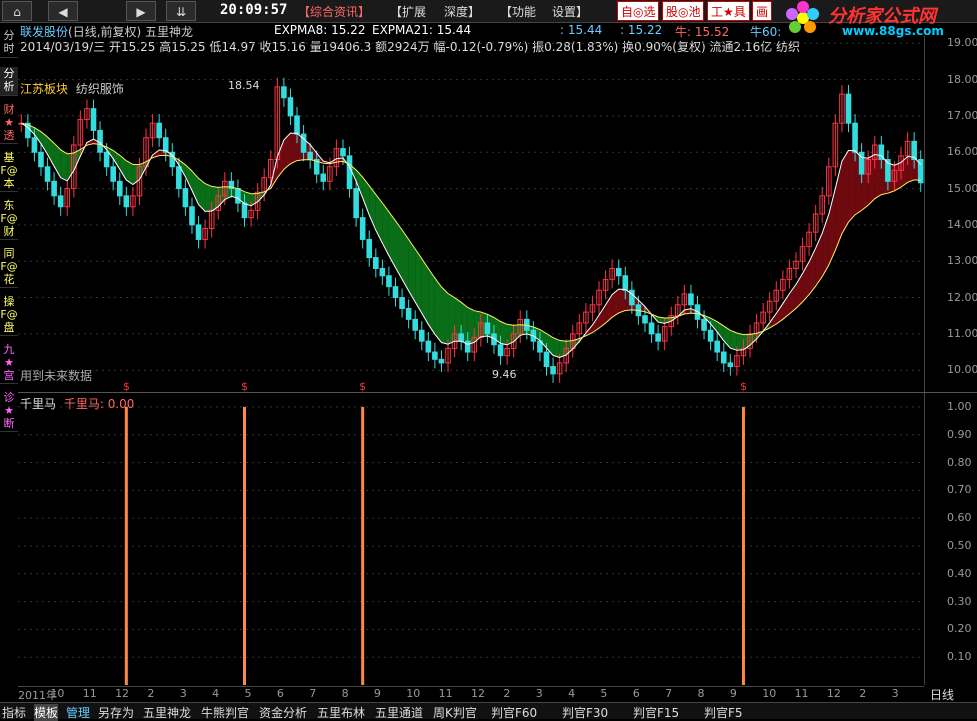 This screenshot has width=977, height=721. What do you see at coordinates (602, 316) in the screenshot?
I see `bull-ribbon-segment` at bounding box center [602, 316].